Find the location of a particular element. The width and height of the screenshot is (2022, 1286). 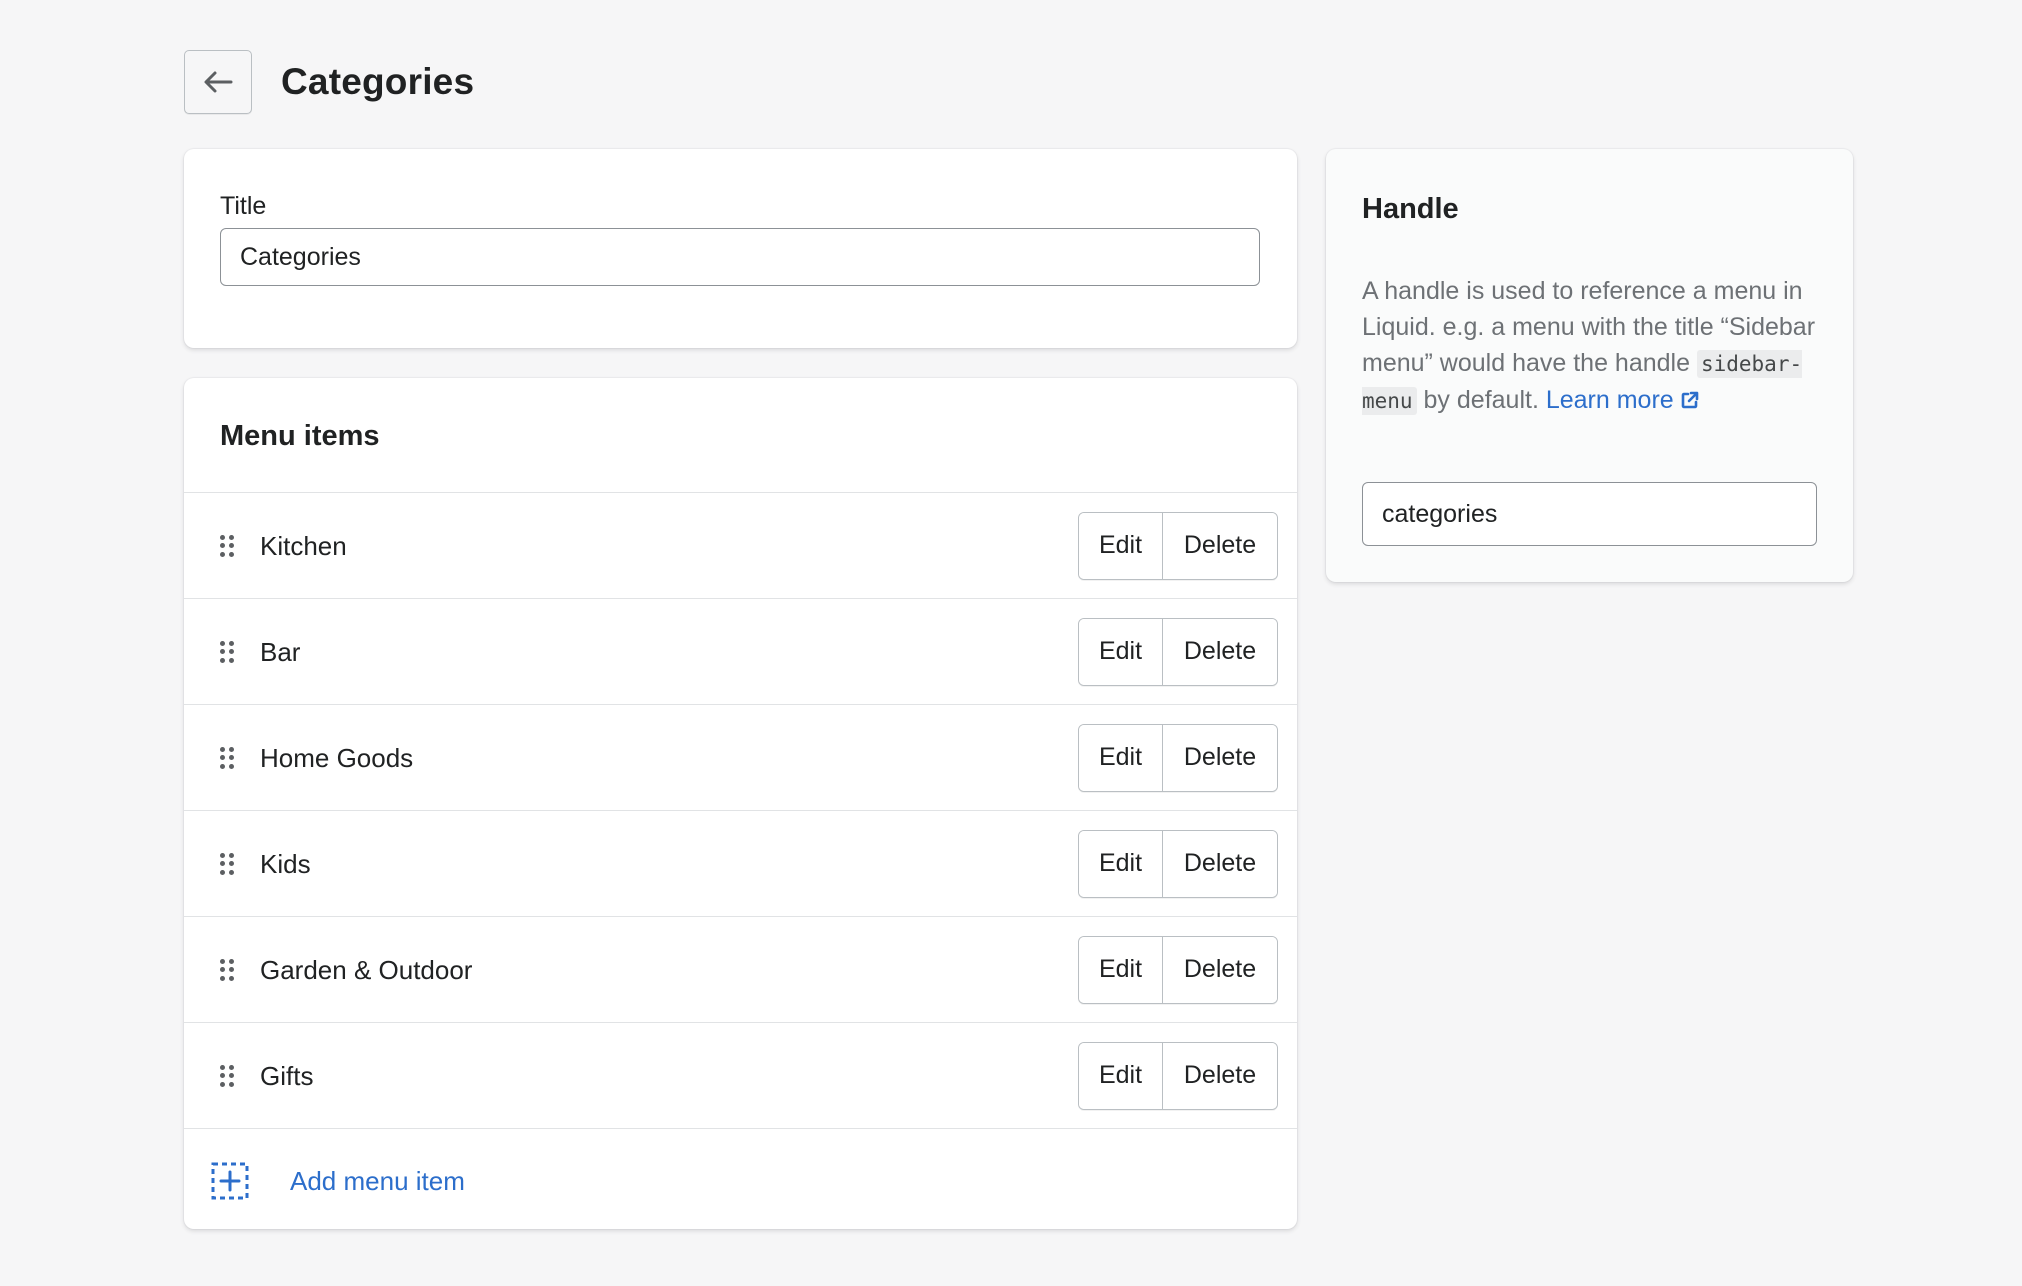

learn-more-link: Learn more is located at coordinates (1623, 400).